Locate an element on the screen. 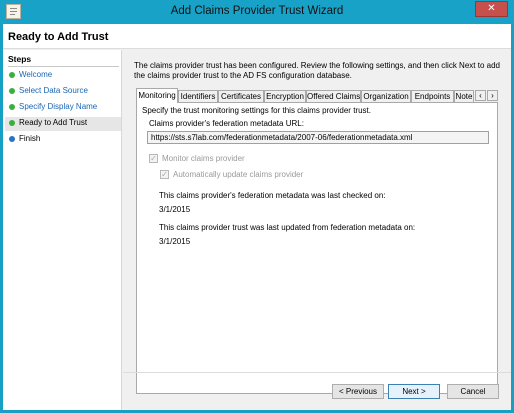 The height and width of the screenshot is (413, 514). window-title: Add Claims Provider Trust Wizard is located at coordinates (257, 11).